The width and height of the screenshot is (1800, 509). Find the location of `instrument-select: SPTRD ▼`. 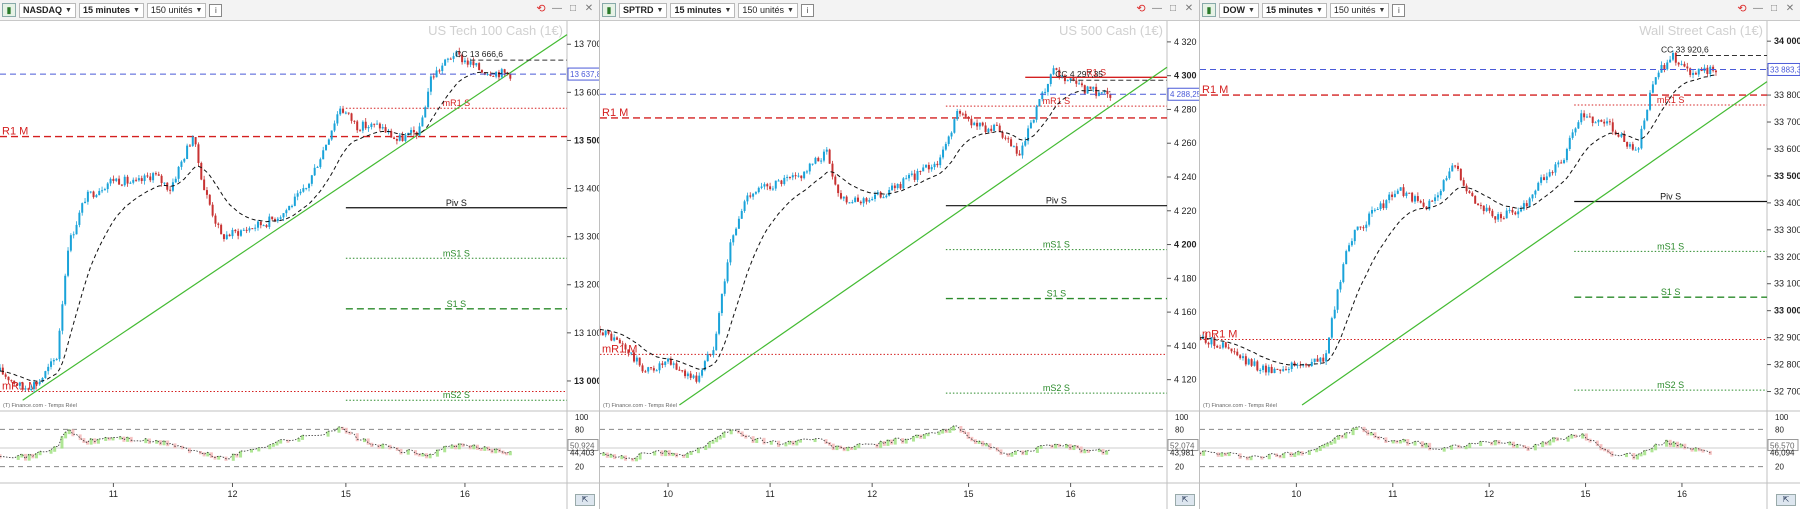

instrument-select: SPTRD ▼ is located at coordinates (643, 10).